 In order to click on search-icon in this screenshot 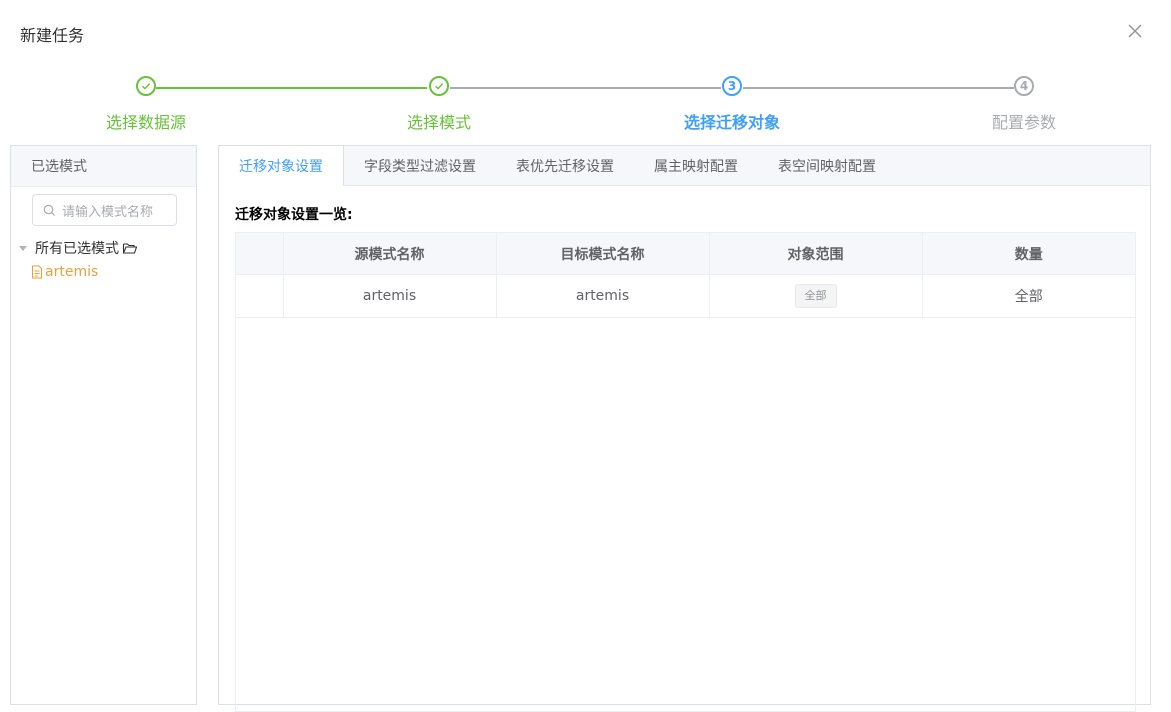, I will do `click(49, 210)`.